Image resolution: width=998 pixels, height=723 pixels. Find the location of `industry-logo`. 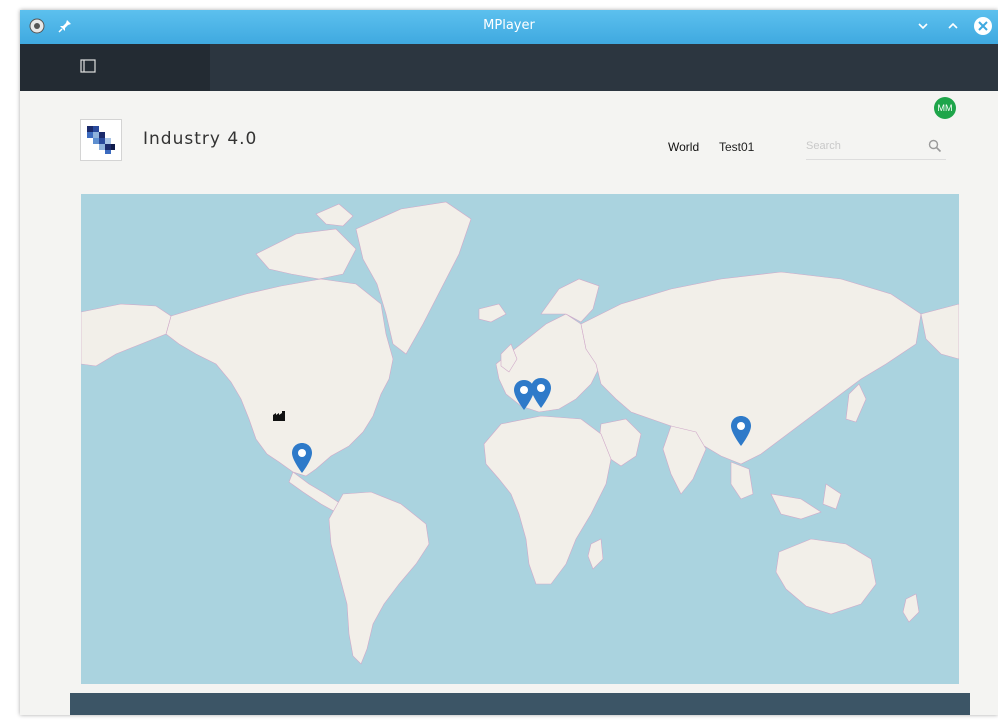

industry-logo is located at coordinates (101, 140).